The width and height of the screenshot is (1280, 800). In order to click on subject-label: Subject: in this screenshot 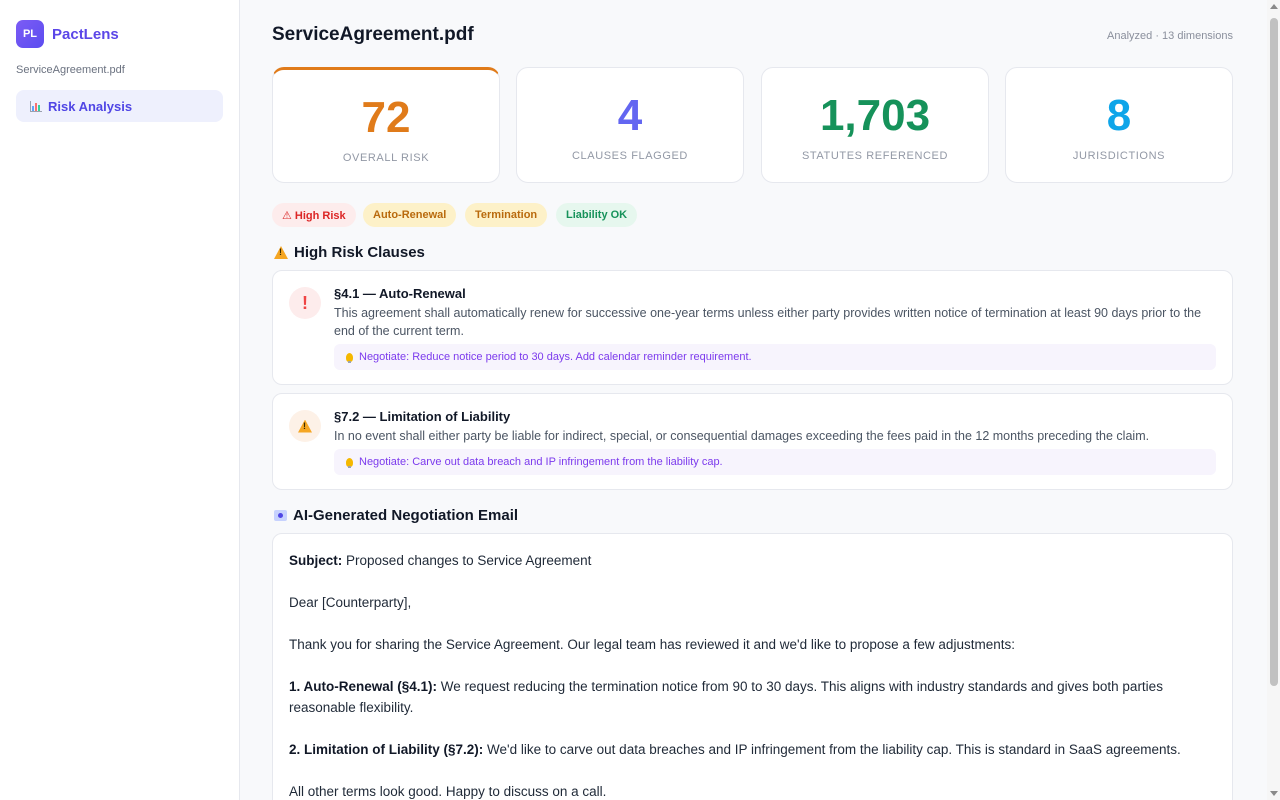, I will do `click(316, 560)`.